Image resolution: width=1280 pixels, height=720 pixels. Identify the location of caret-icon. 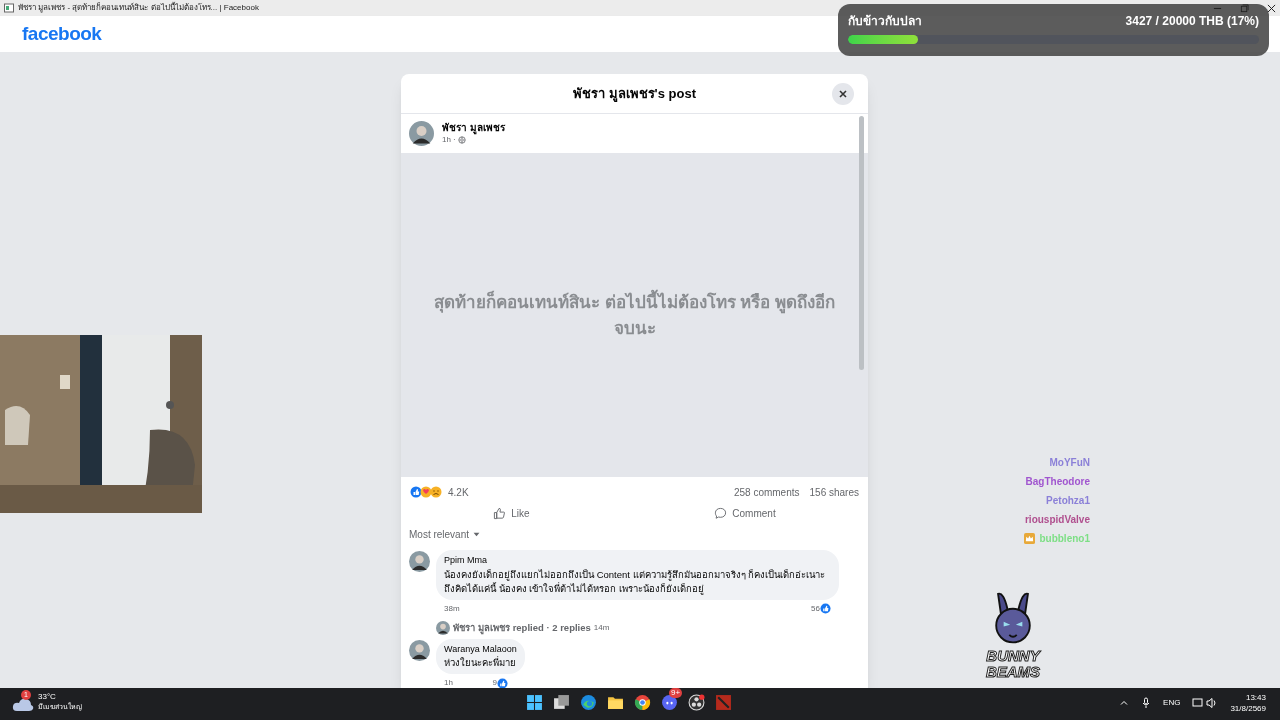
(477, 534).